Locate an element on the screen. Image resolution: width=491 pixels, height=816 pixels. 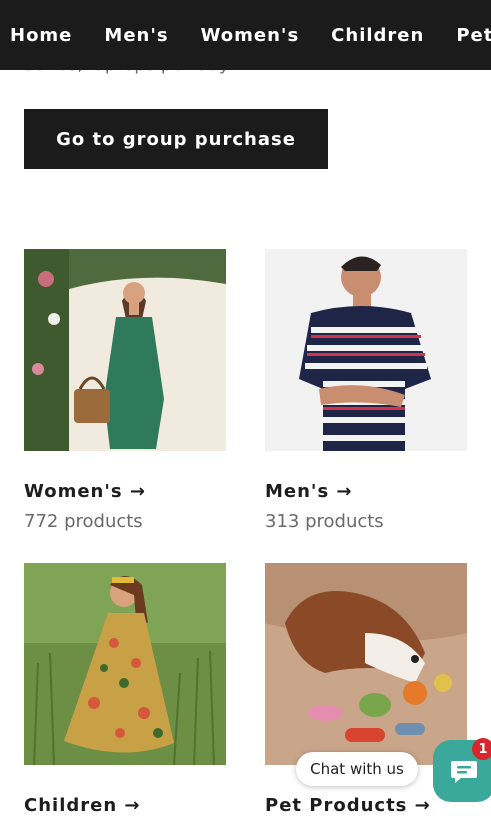
group-purchase-button: Go to group purchase is located at coordinates (176, 139).